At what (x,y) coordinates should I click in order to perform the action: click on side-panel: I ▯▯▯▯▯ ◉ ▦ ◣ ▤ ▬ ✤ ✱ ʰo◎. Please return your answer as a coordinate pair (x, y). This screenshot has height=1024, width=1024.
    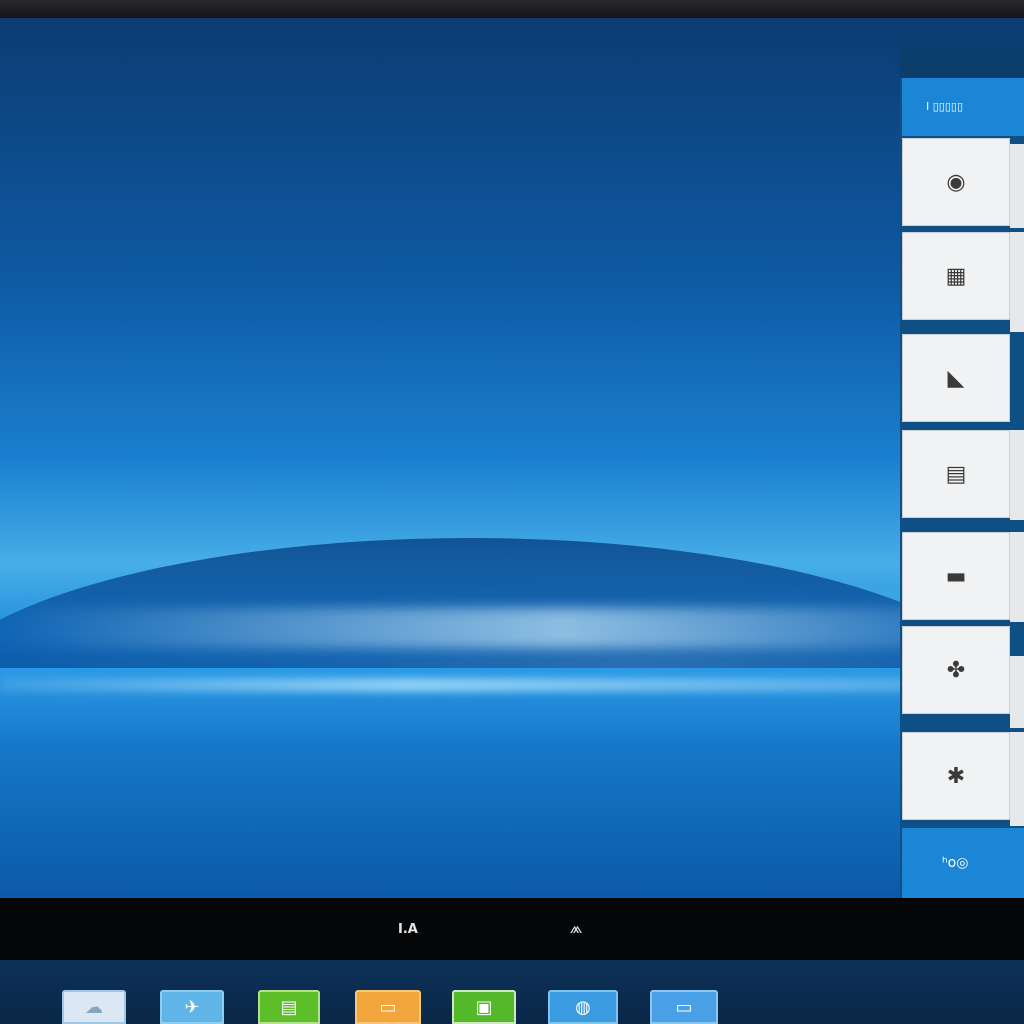
    Looking at the image, I should click on (962, 472).